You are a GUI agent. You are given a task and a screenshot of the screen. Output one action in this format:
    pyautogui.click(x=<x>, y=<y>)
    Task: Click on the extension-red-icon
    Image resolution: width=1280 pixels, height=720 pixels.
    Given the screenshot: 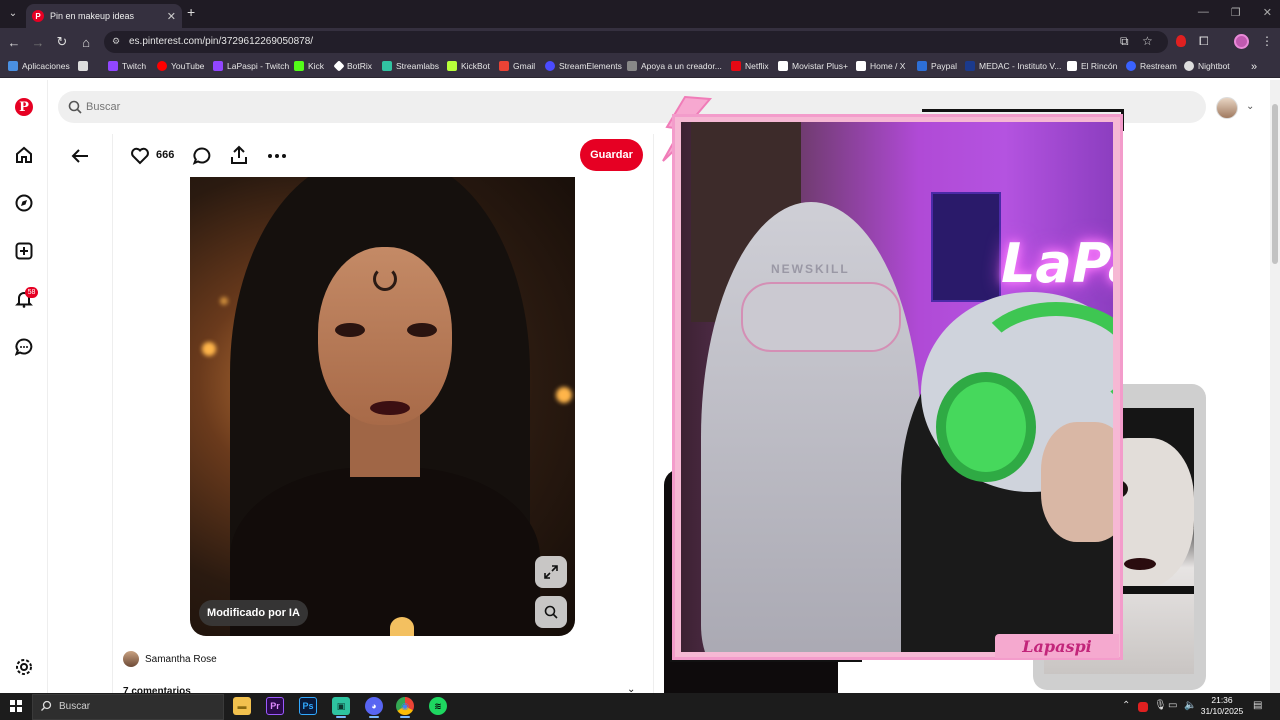 What is the action you would take?
    pyautogui.click(x=1181, y=41)
    